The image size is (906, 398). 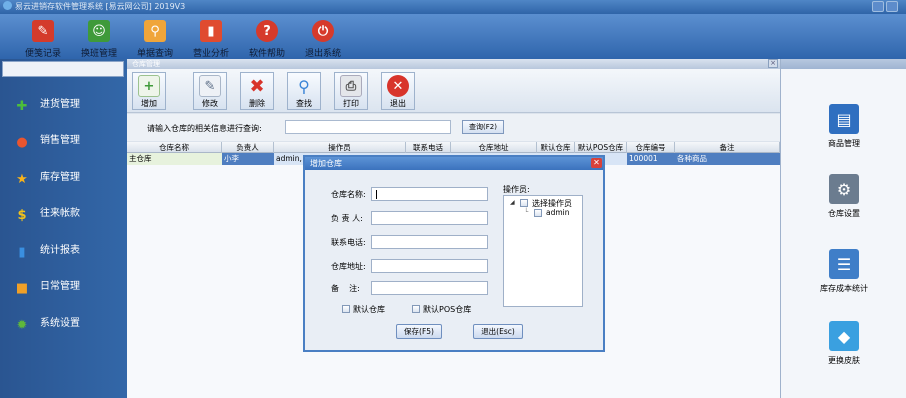 I want to click on toolbar-help-label: 软件帮助, so click(x=266, y=54).